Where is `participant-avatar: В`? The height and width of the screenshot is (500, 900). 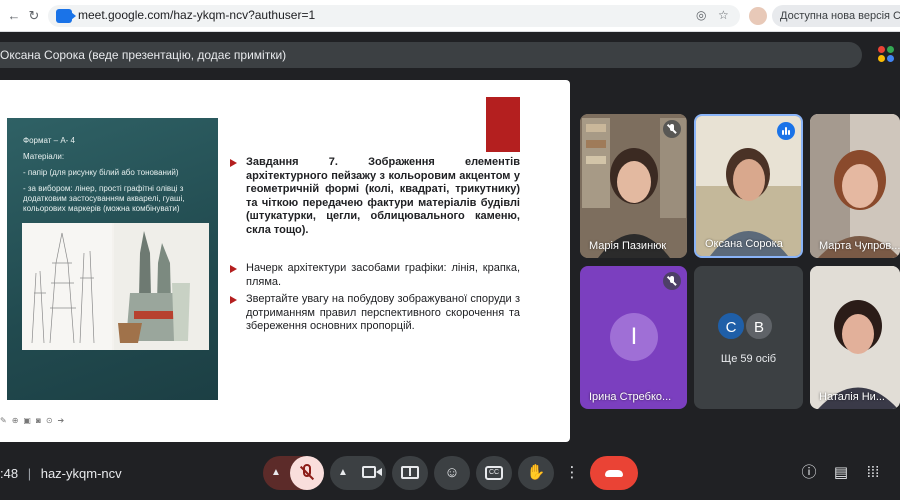 participant-avatar: В is located at coordinates (759, 326).